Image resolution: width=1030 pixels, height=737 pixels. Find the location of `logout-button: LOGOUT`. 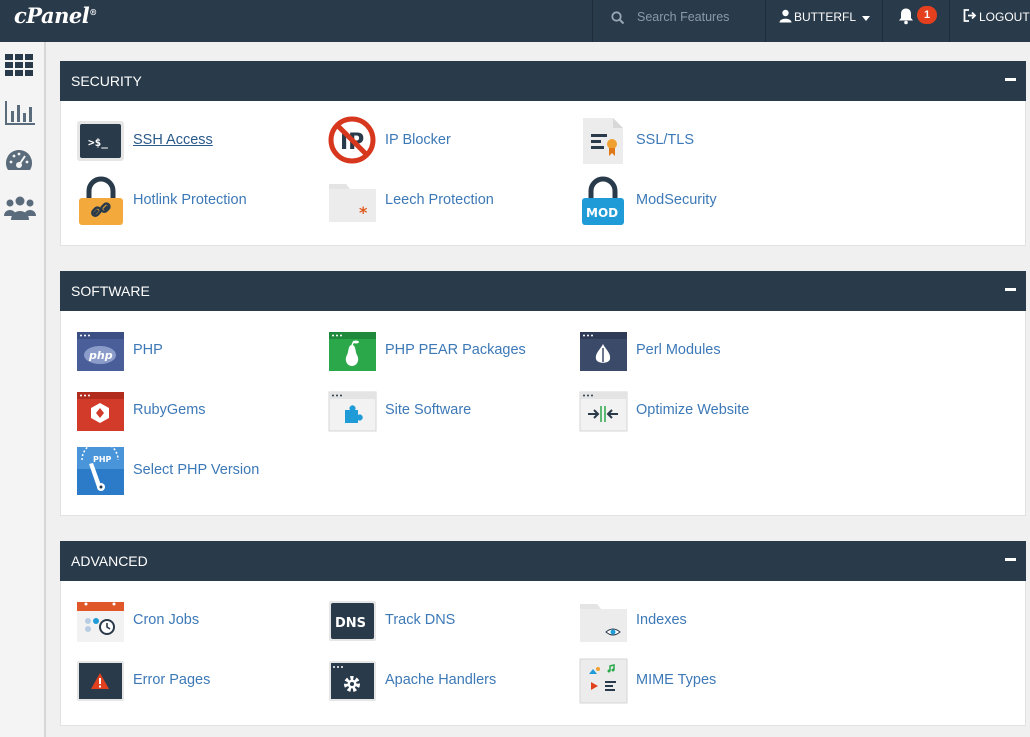

logout-button: LOGOUT is located at coordinates (990, 21).